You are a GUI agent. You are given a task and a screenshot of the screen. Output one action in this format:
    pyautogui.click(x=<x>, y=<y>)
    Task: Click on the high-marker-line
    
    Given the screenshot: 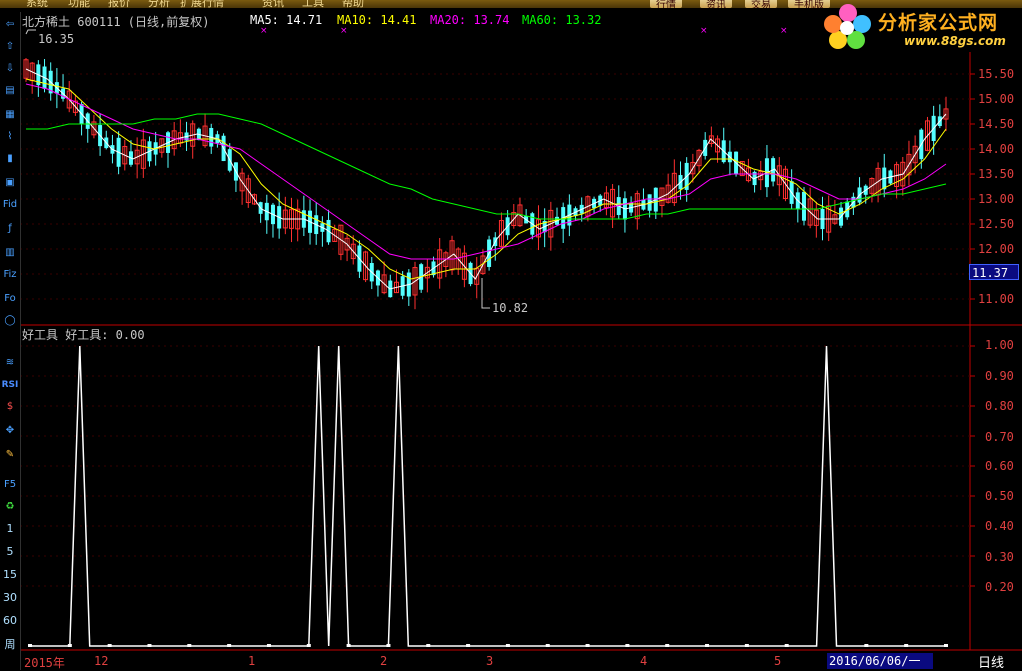 What is the action you would take?
    pyautogui.click(x=30, y=32)
    